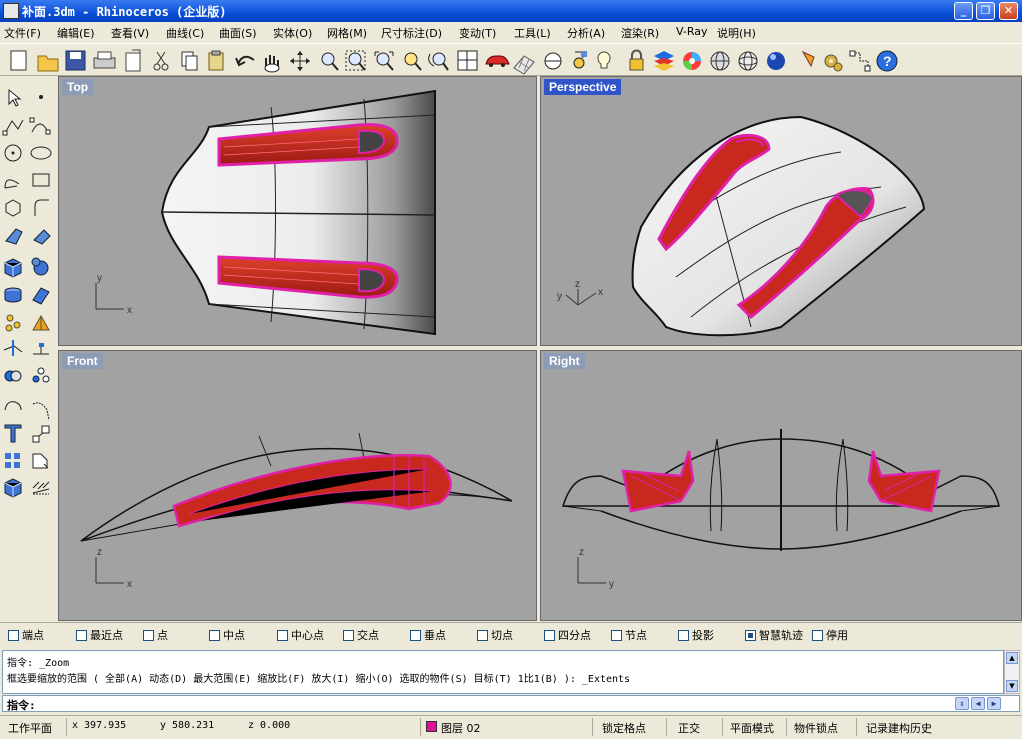  What do you see at coordinates (155, 635) in the screenshot?
I see `osnap-point: 点` at bounding box center [155, 635].